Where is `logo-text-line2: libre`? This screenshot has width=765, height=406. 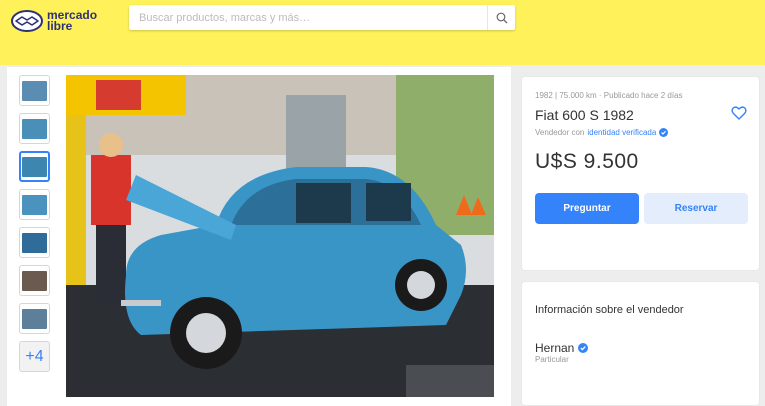 logo-text-line2: libre is located at coordinates (60, 26).